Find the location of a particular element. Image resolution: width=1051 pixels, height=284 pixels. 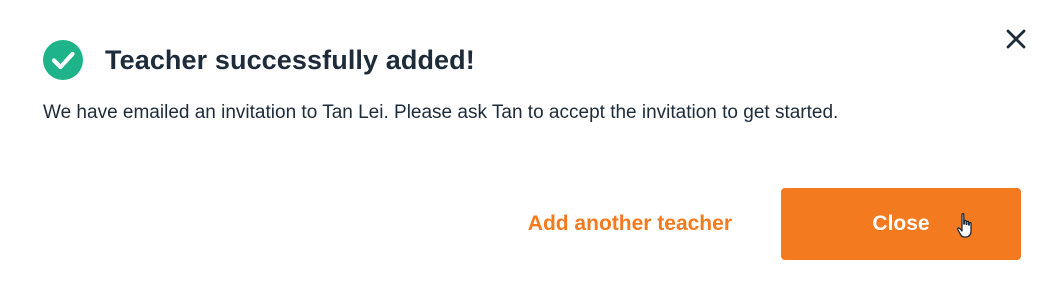

check-circle-icon is located at coordinates (63, 60).